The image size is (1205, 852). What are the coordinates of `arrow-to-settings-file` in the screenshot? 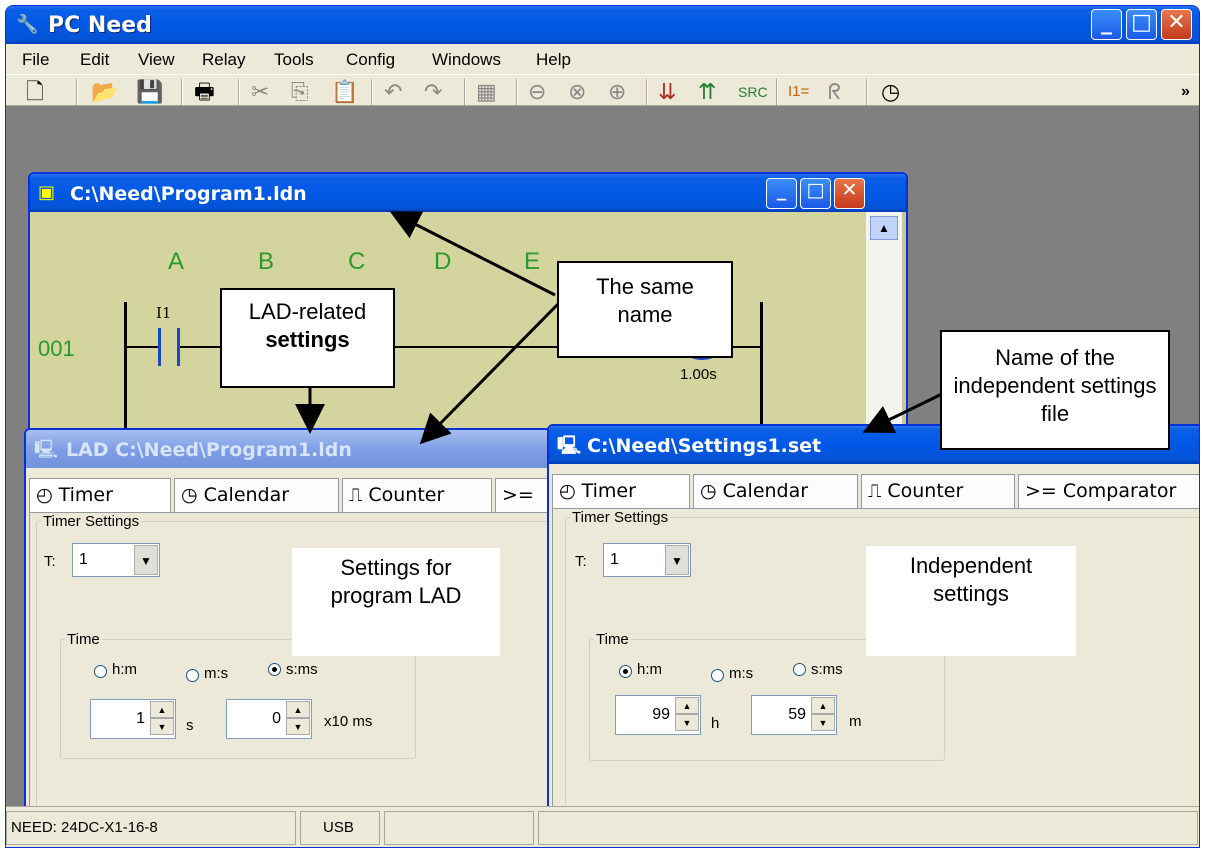 It's located at (904, 411).